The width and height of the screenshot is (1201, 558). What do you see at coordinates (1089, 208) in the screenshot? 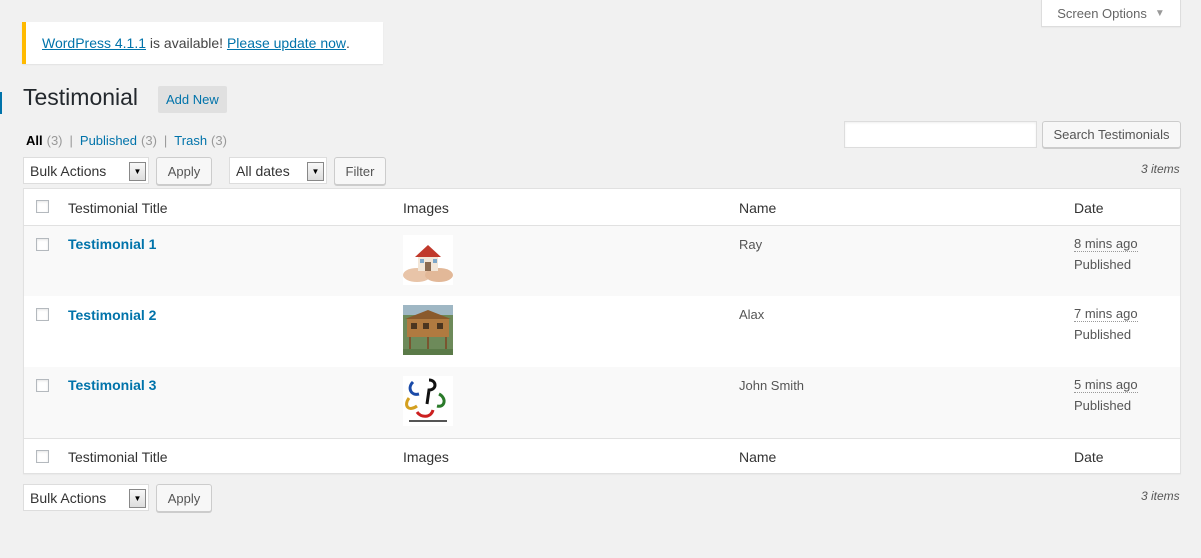
I see `column-date: Date` at bounding box center [1089, 208].